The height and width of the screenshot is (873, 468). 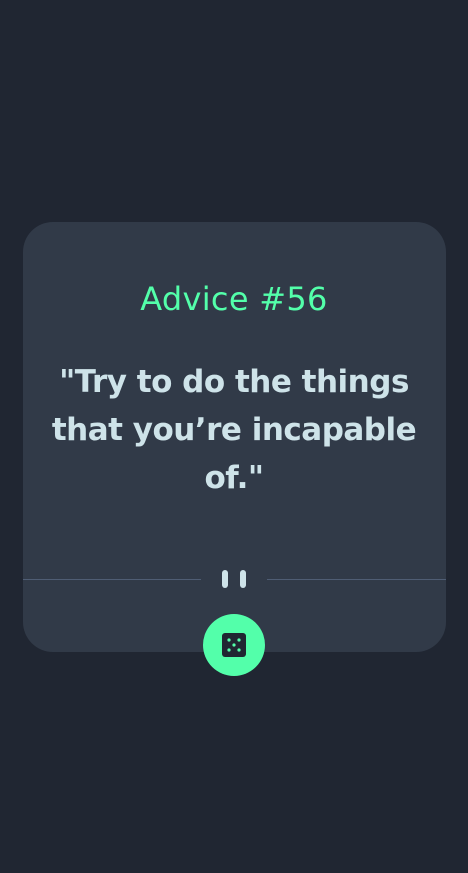 What do you see at coordinates (356, 579) in the screenshot?
I see `divider-right` at bounding box center [356, 579].